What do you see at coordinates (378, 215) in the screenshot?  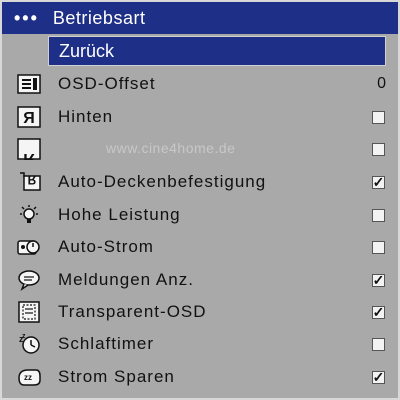 I see `hohe-leistung-checkbox` at bounding box center [378, 215].